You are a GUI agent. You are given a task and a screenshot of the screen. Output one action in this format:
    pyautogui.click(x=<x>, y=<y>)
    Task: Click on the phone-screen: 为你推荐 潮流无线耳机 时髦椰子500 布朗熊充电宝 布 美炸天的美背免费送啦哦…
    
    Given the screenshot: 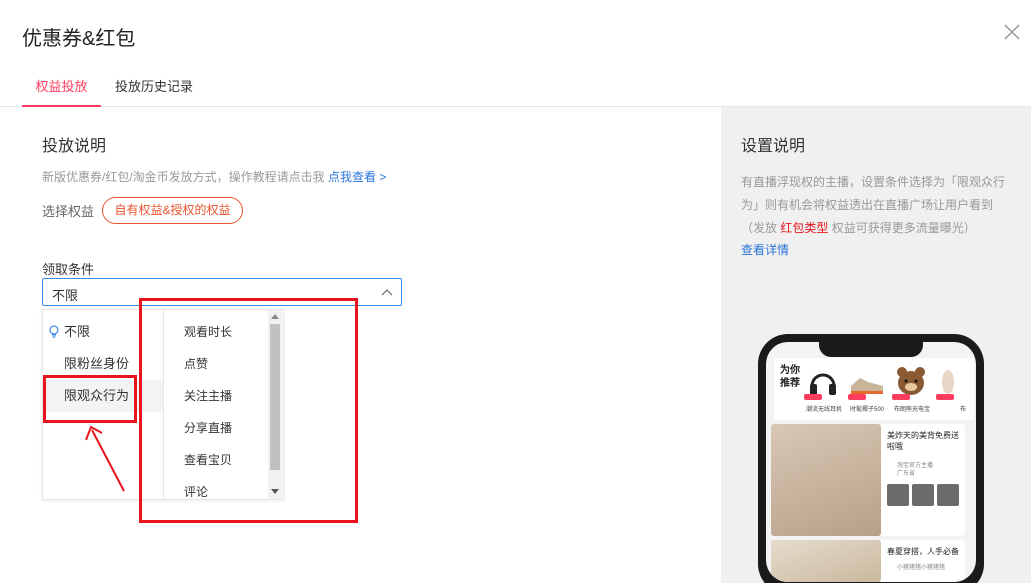 What is the action you would take?
    pyautogui.click(x=871, y=462)
    